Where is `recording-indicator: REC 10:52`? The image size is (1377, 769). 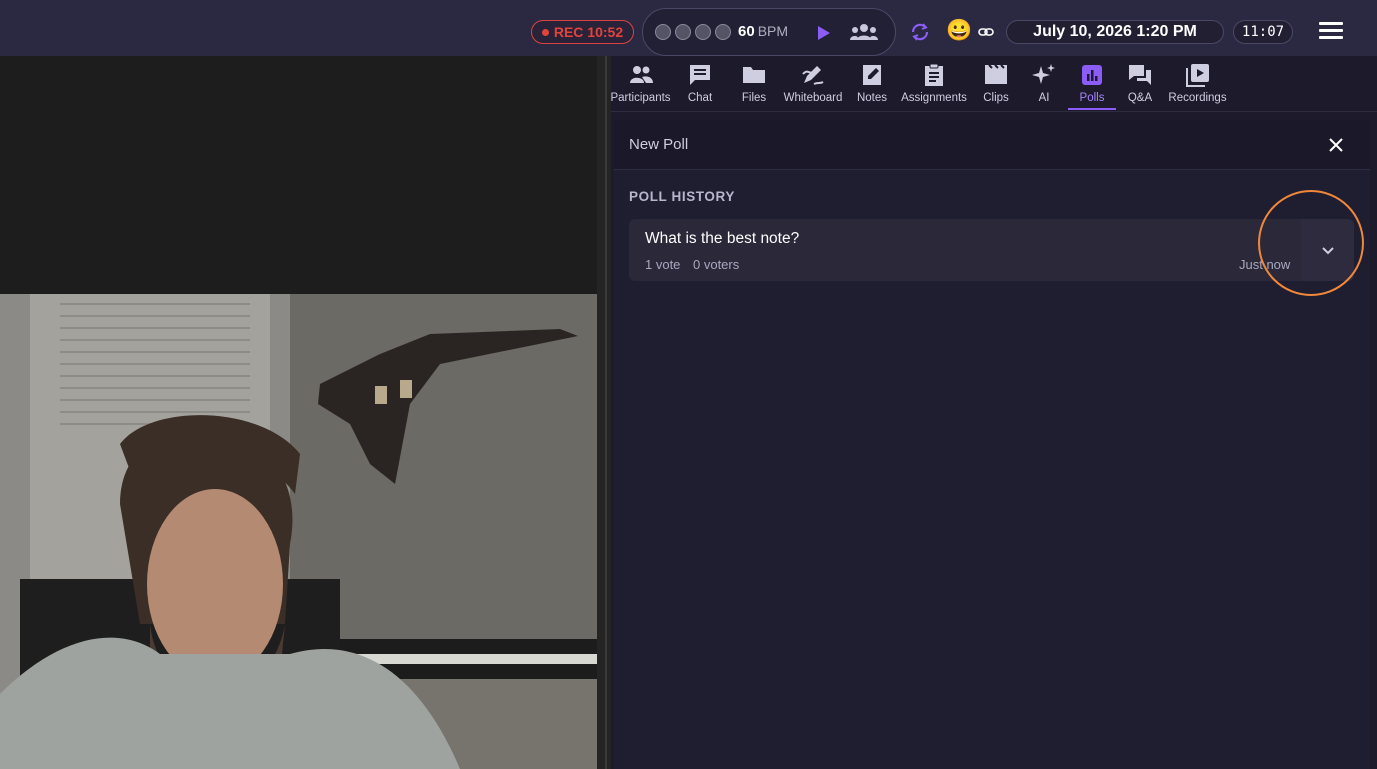 recording-indicator: REC 10:52 is located at coordinates (582, 32).